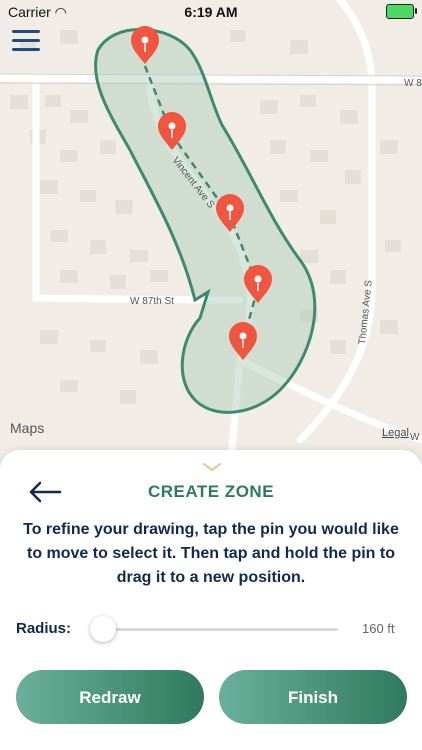  I want to click on radius-slider, so click(214, 629).